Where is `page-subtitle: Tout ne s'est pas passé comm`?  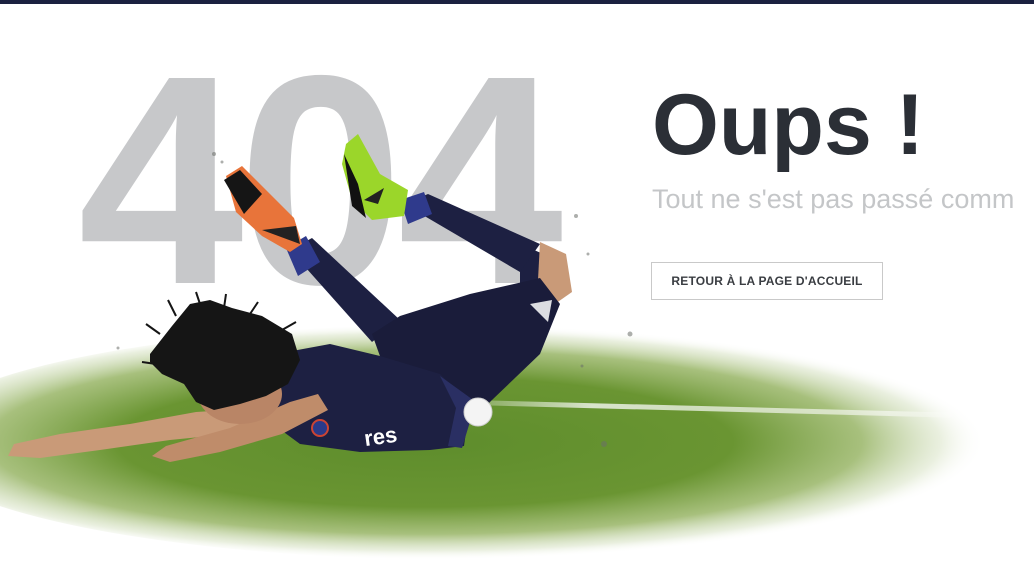
page-subtitle: Tout ne s'est pas passé comm is located at coordinates (833, 199).